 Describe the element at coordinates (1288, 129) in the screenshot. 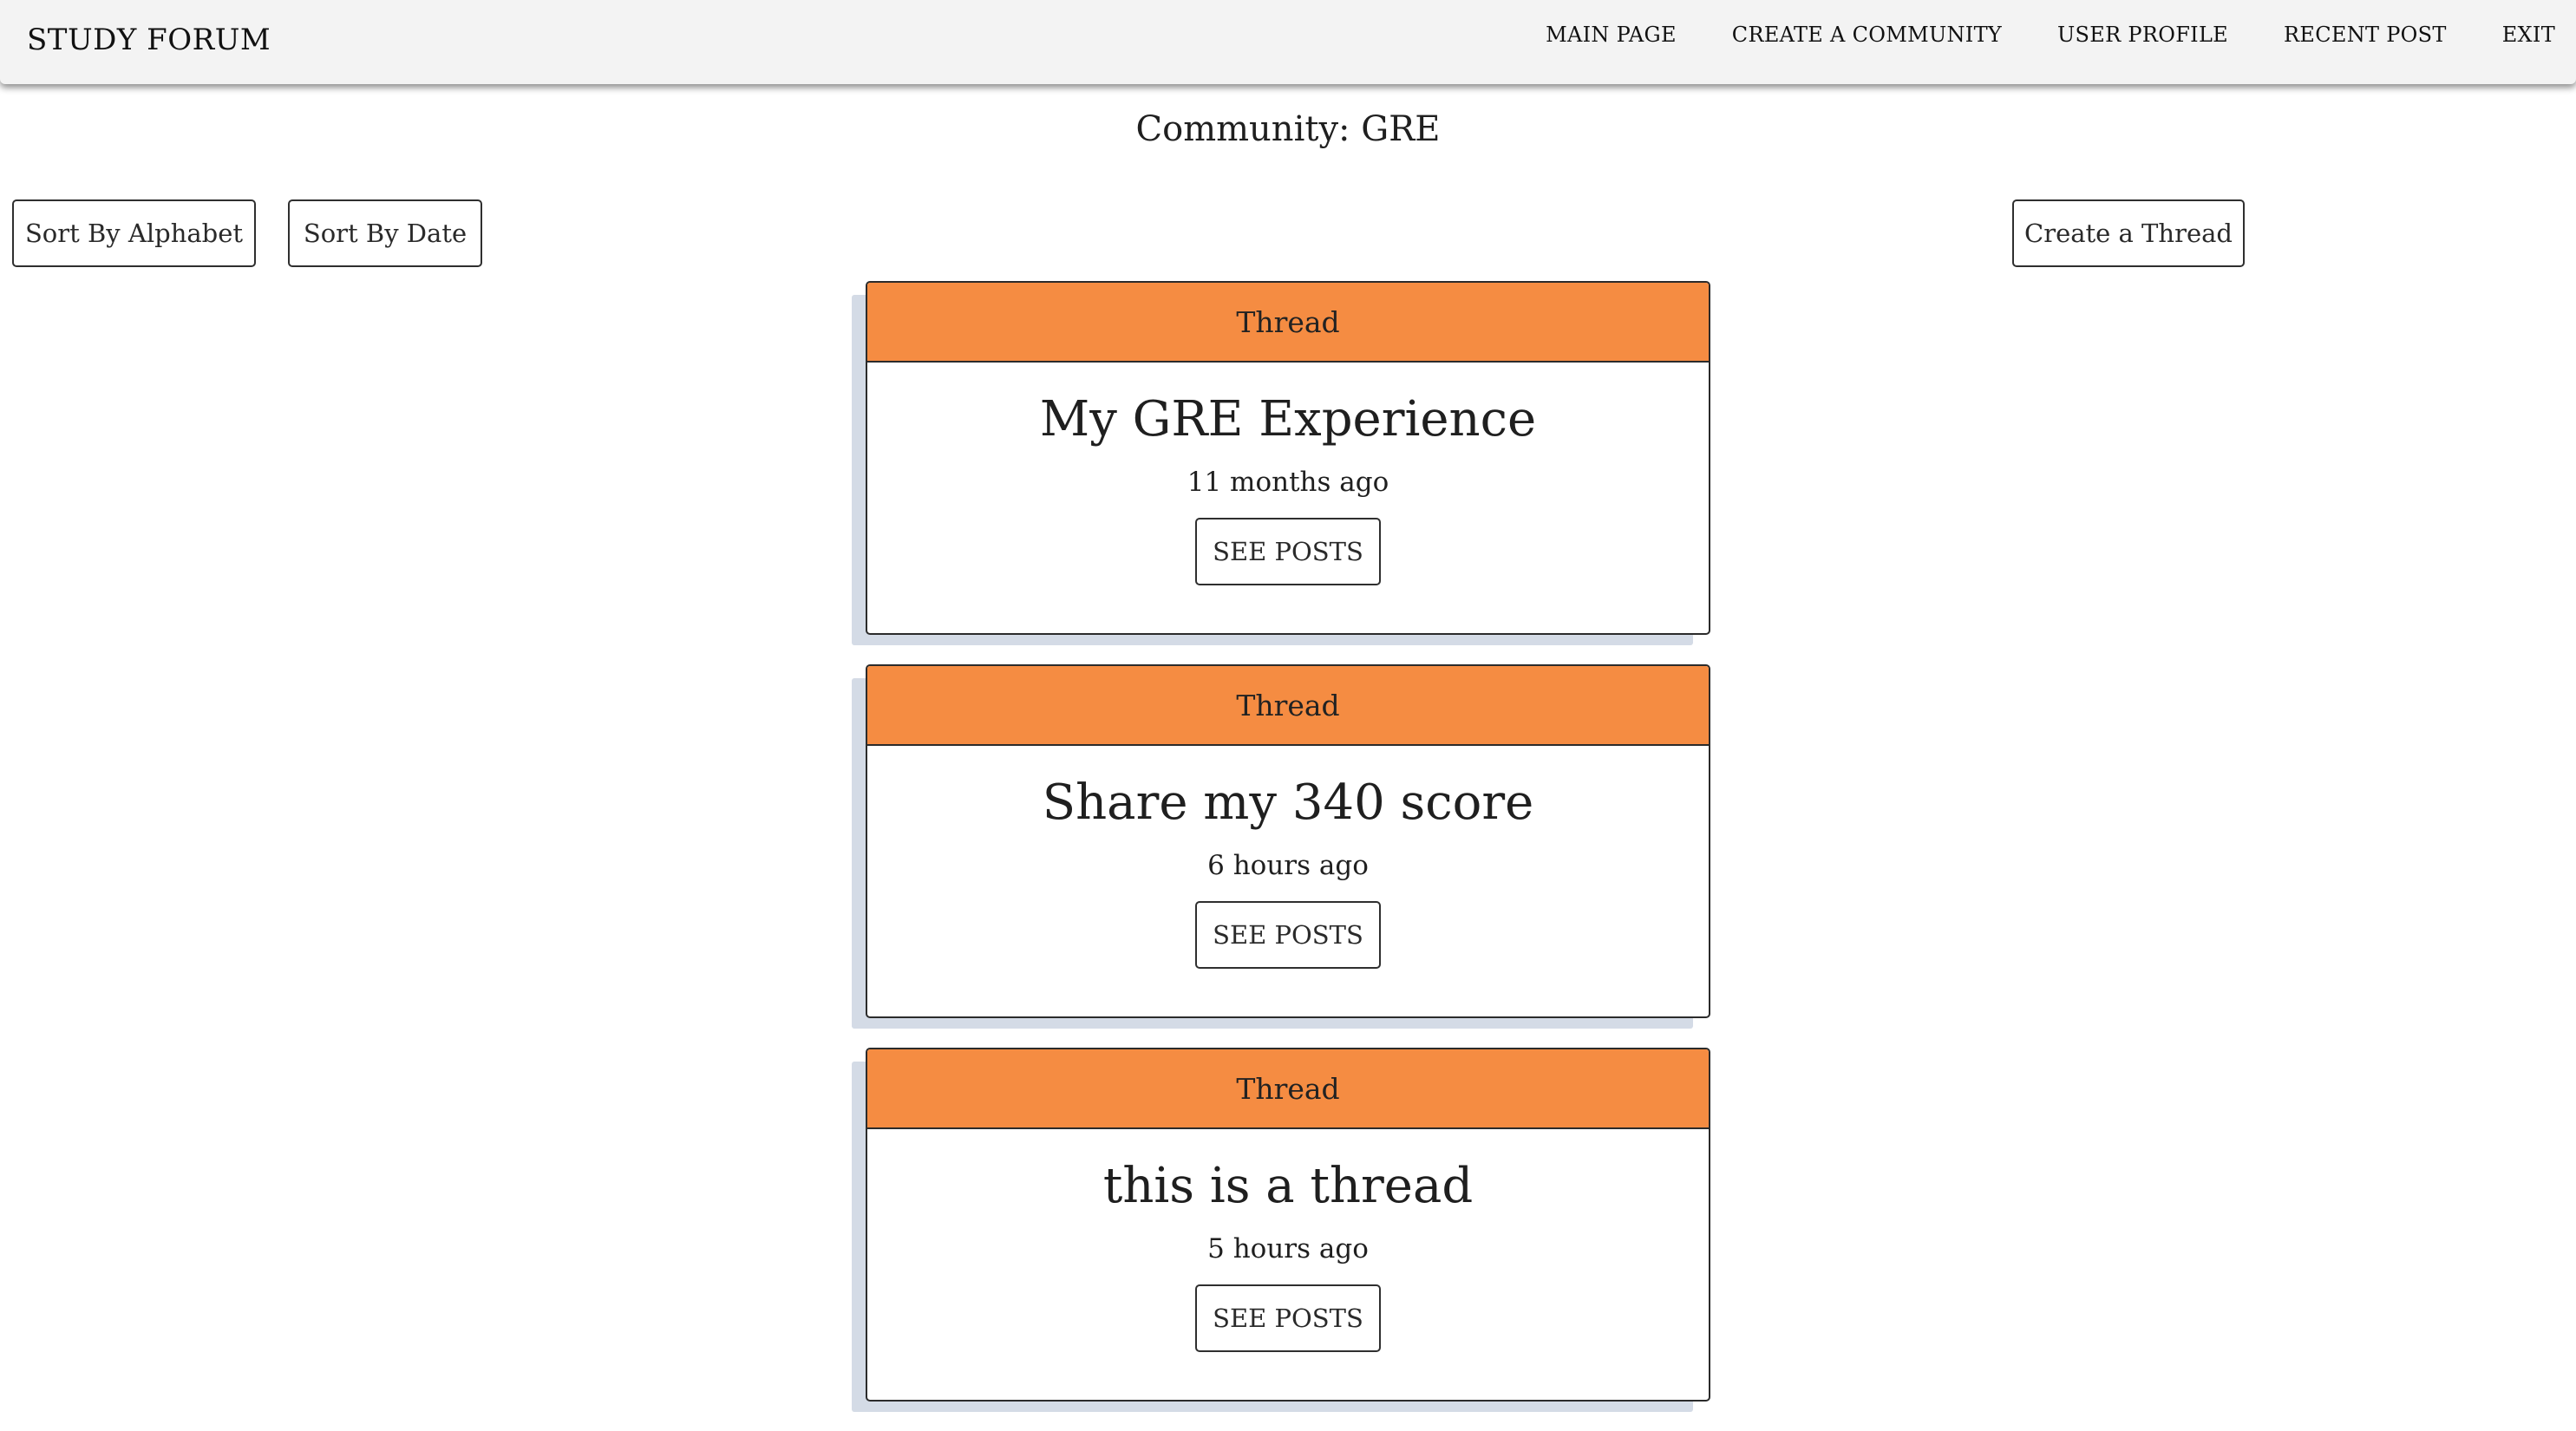

I see `page-title: Community: GRE` at that location.